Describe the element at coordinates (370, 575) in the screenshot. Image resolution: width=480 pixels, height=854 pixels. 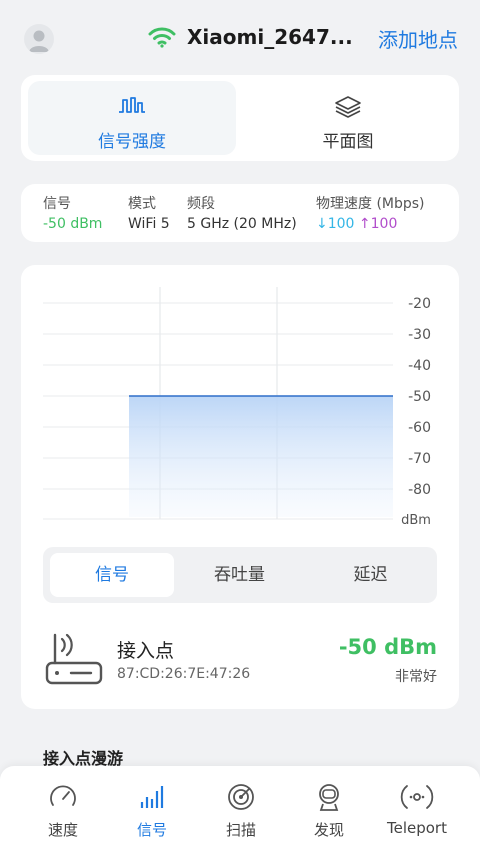
I see `segment-latency: 延迟` at that location.